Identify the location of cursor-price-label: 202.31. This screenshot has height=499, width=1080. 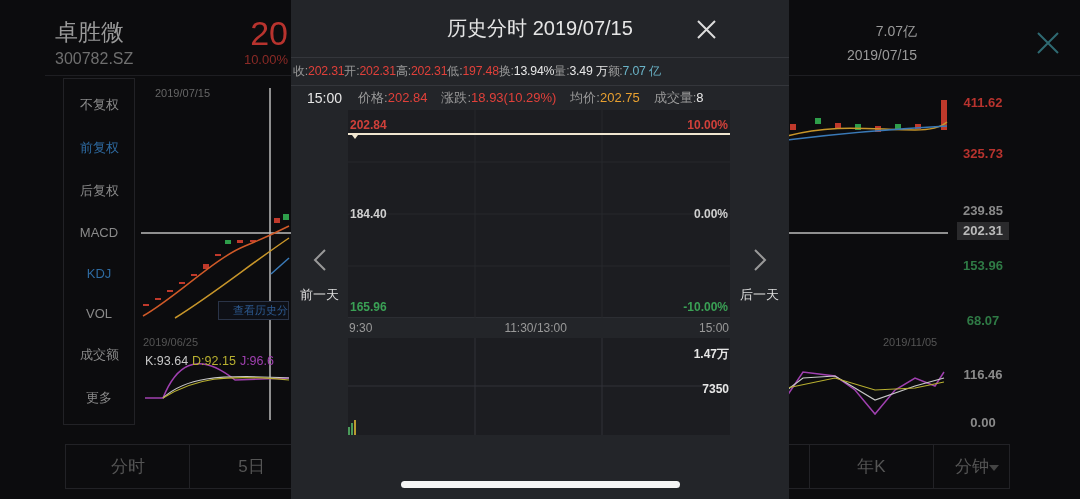
(983, 231).